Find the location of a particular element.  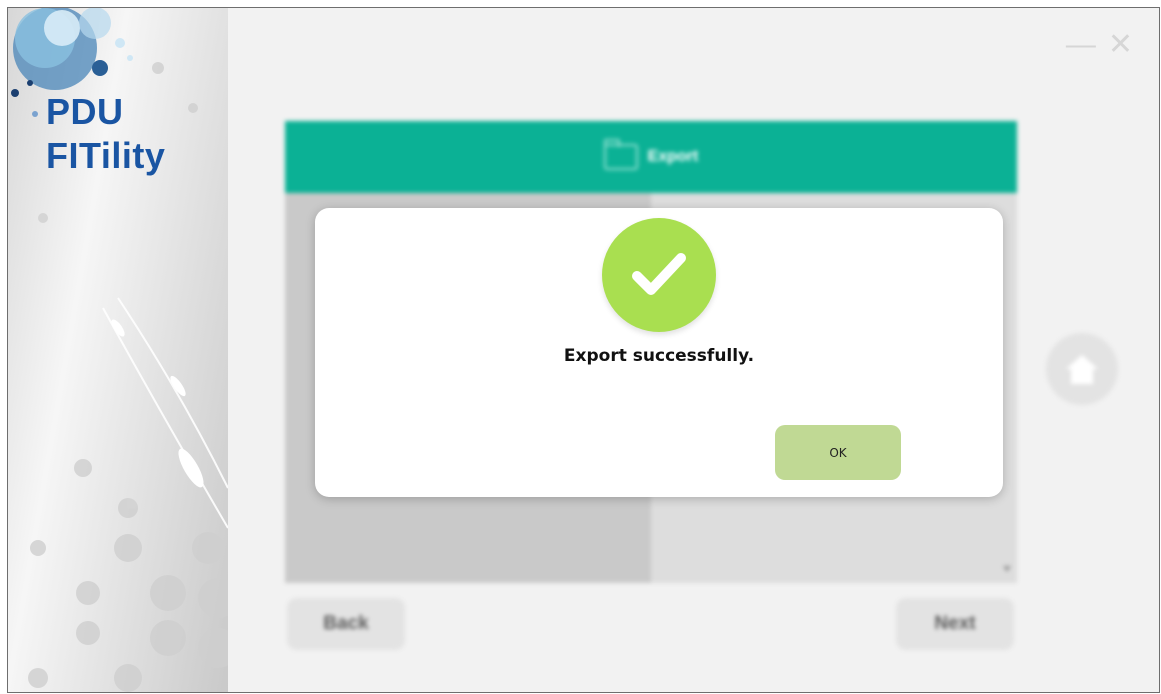

brand-line-1: PDU is located at coordinates (85, 111).